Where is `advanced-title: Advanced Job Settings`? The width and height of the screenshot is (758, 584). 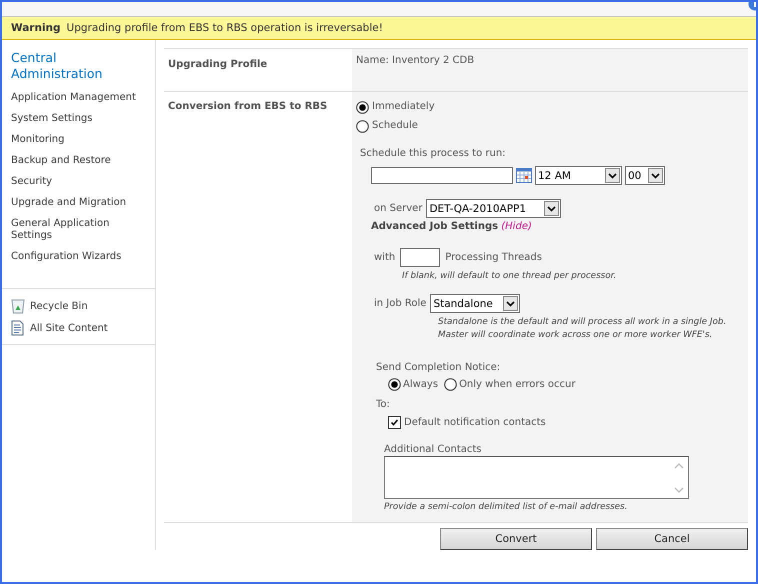
advanced-title: Advanced Job Settings is located at coordinates (434, 226).